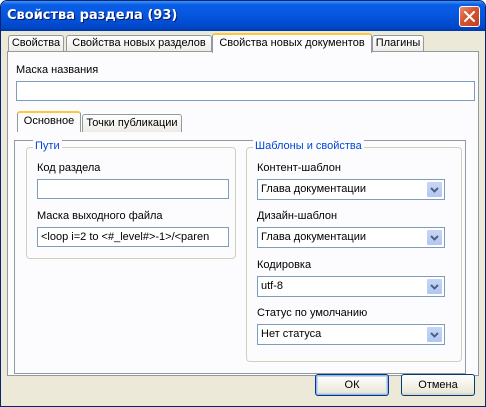 This screenshot has height=407, width=486. What do you see at coordinates (291, 334) in the screenshot?
I see `default-status-value: Нет статуса` at bounding box center [291, 334].